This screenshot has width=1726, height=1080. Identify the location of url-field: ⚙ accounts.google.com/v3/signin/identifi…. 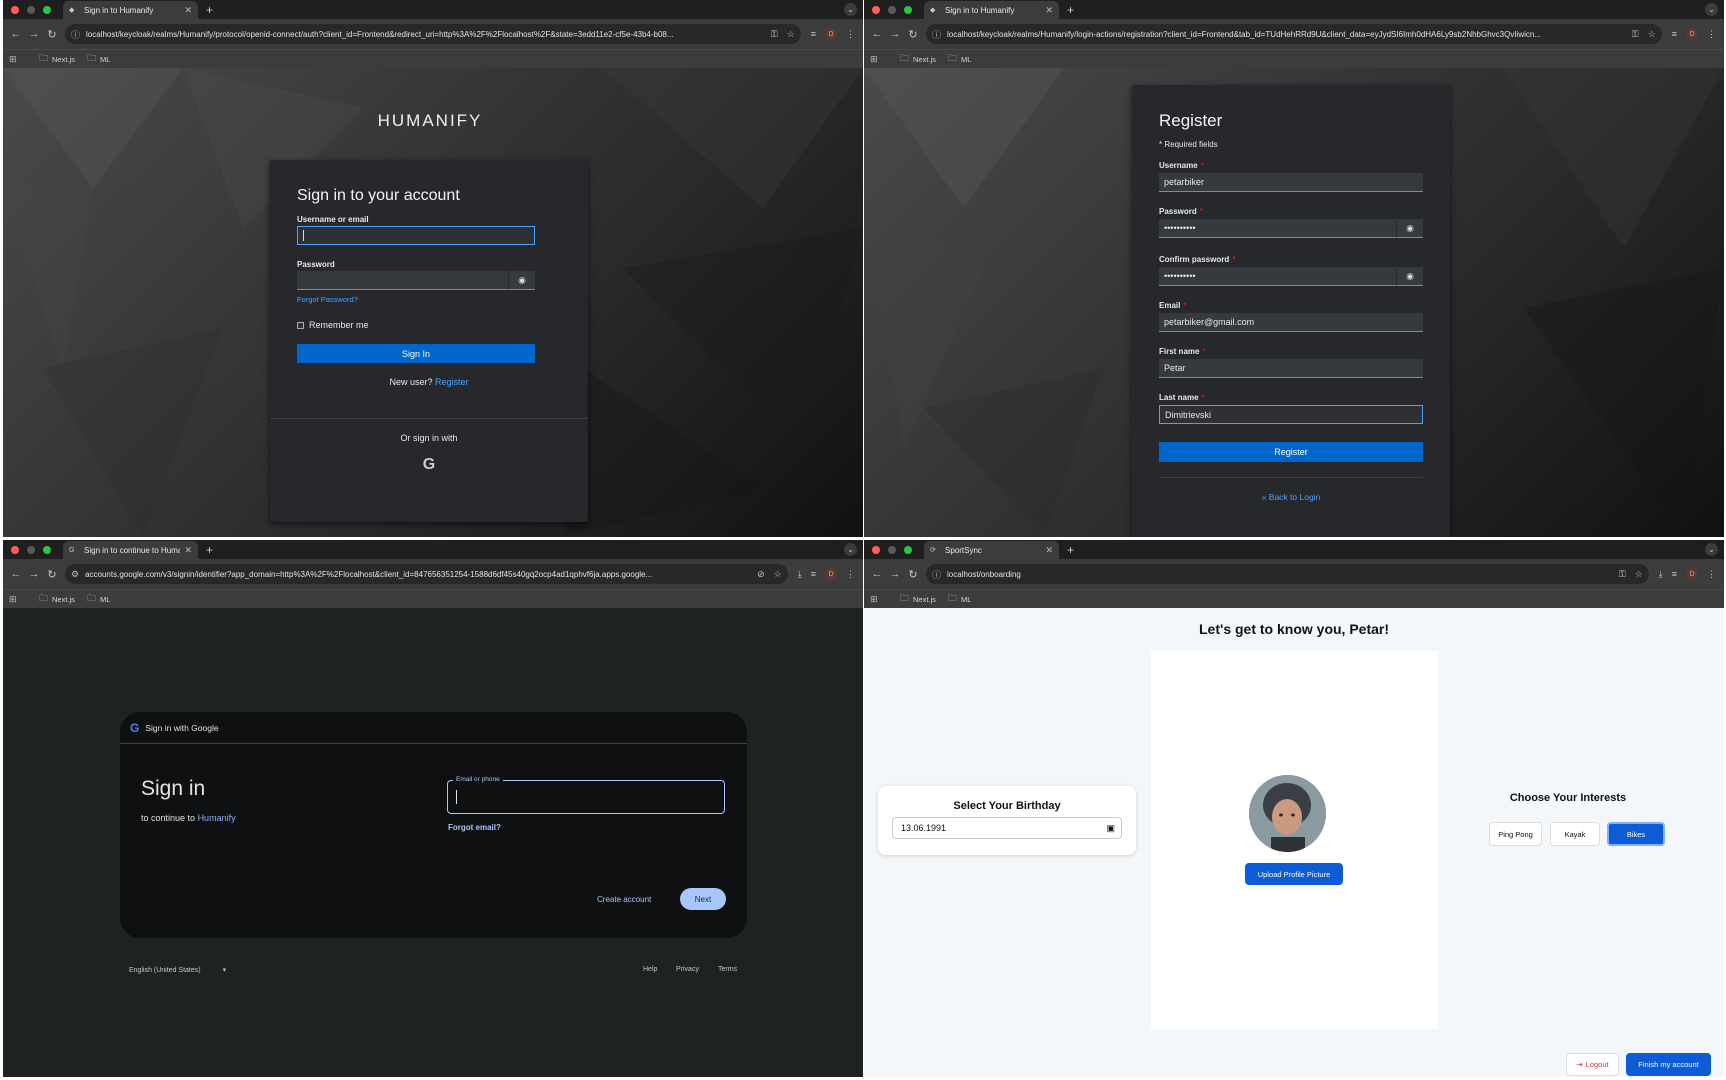
(426, 574).